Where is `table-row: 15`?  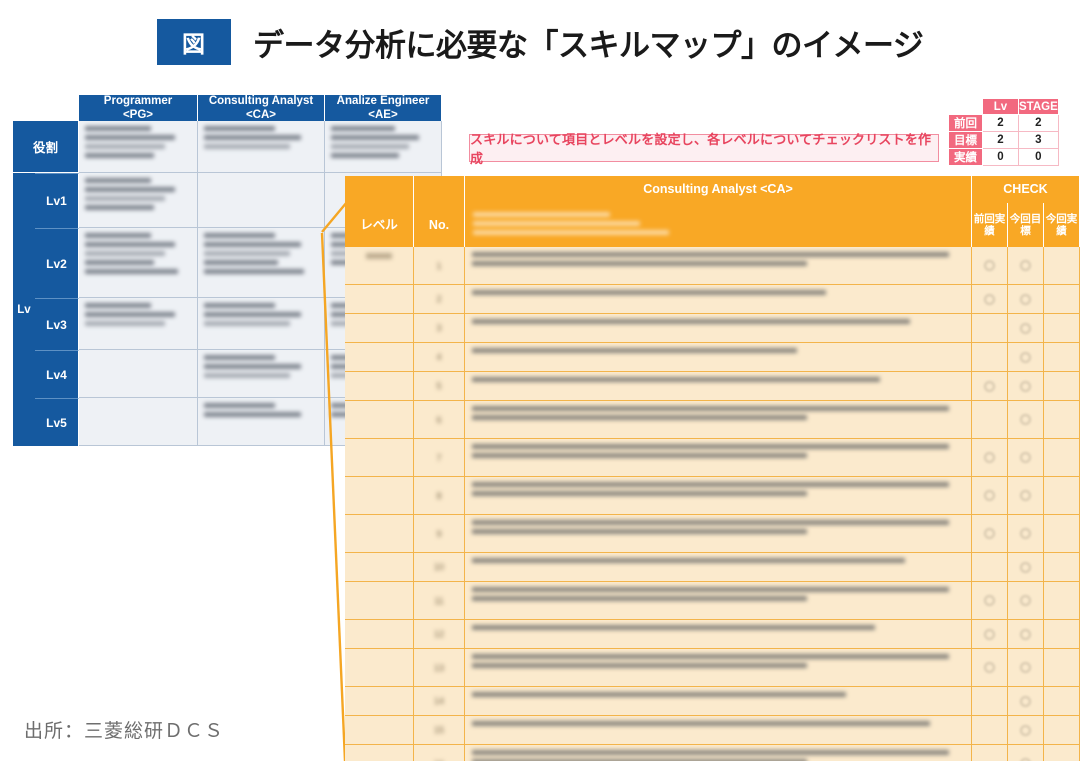 table-row: 15 is located at coordinates (712, 730).